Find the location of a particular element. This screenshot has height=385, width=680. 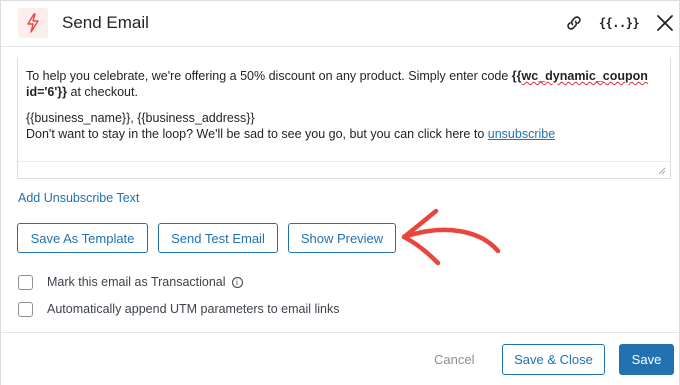

code-name: wc_dynamic_coupon is located at coordinates (584, 76).